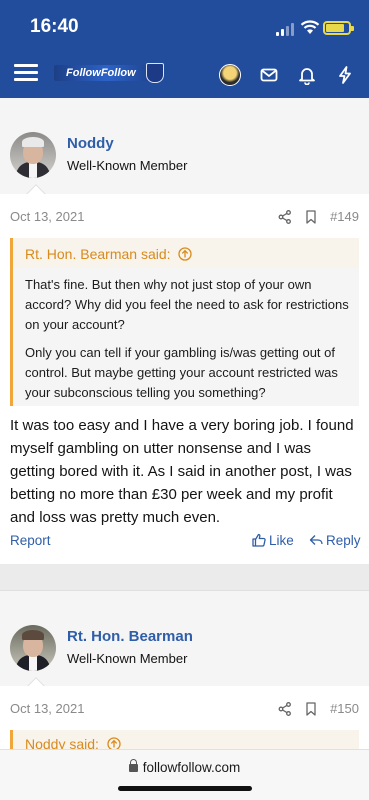  I want to click on logo-text: FollowFollow, so click(101, 73).